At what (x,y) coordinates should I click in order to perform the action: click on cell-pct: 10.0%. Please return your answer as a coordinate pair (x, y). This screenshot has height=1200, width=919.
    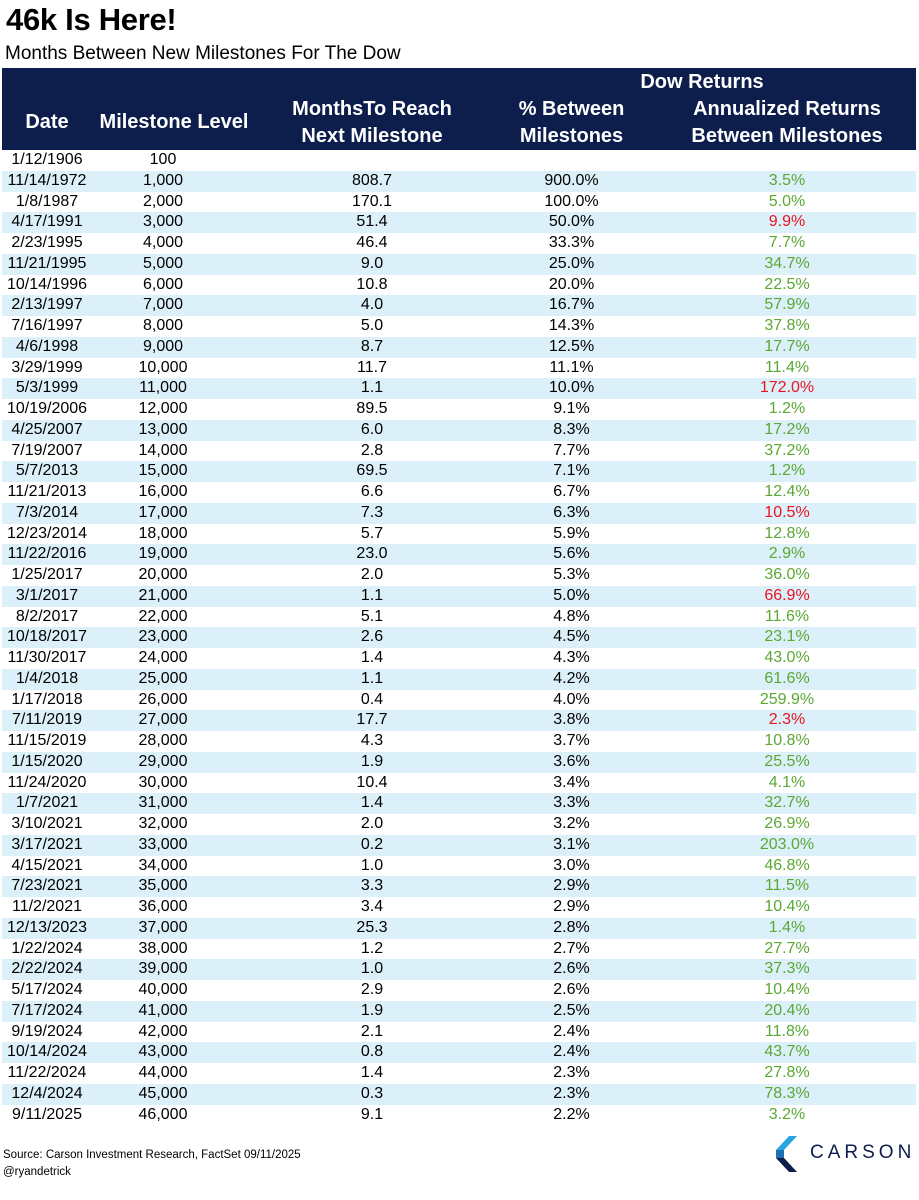
    Looking at the image, I should click on (571, 388).